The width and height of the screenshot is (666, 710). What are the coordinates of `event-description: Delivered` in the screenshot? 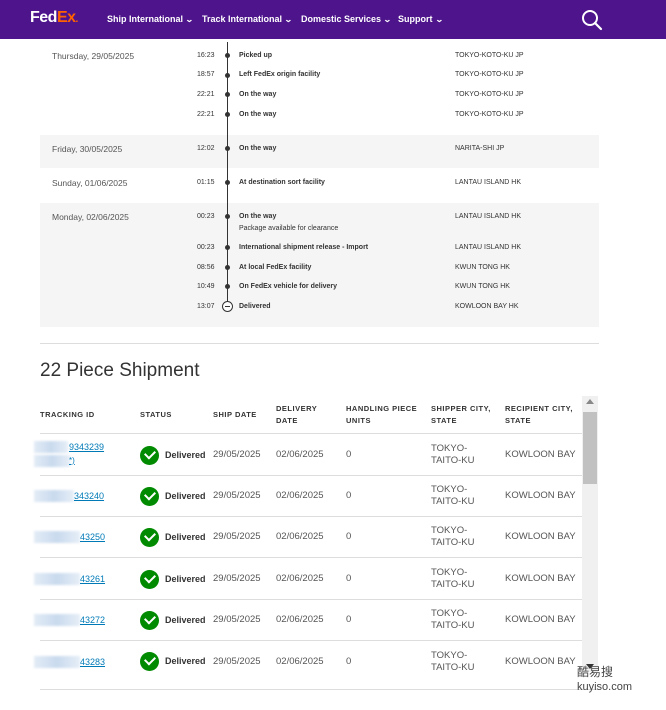 It's located at (255, 306).